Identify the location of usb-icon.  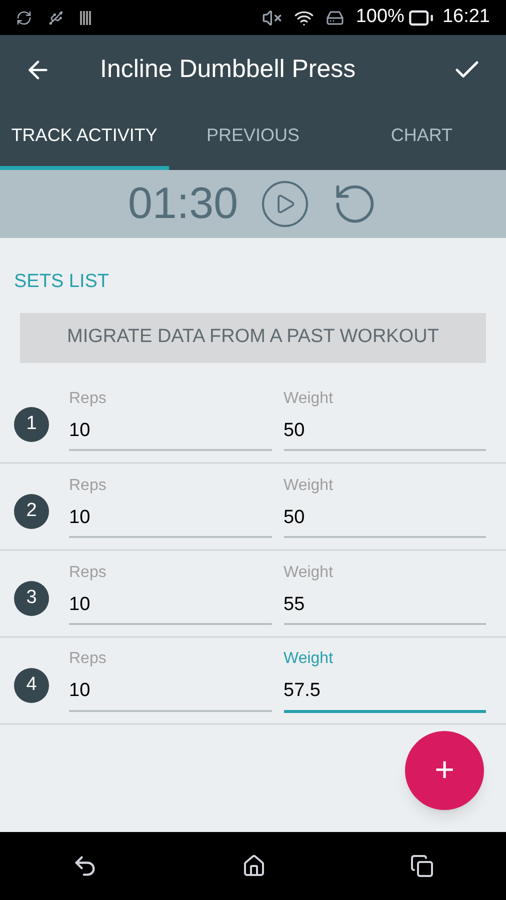
(56, 18).